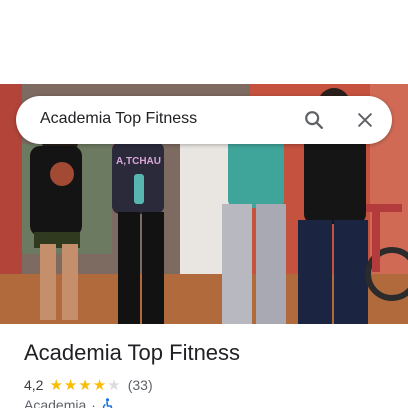  I want to click on review-count: (33), so click(140, 385).